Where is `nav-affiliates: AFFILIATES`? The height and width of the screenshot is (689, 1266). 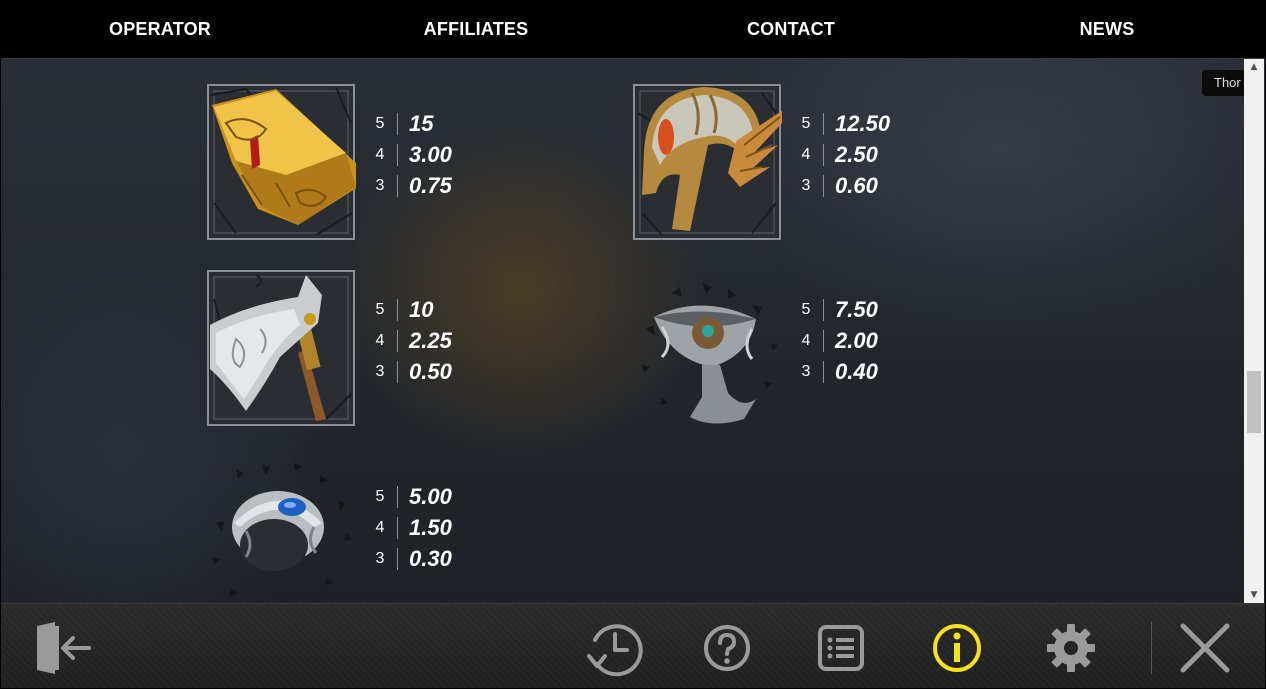
nav-affiliates: AFFILIATES is located at coordinates (476, 29).